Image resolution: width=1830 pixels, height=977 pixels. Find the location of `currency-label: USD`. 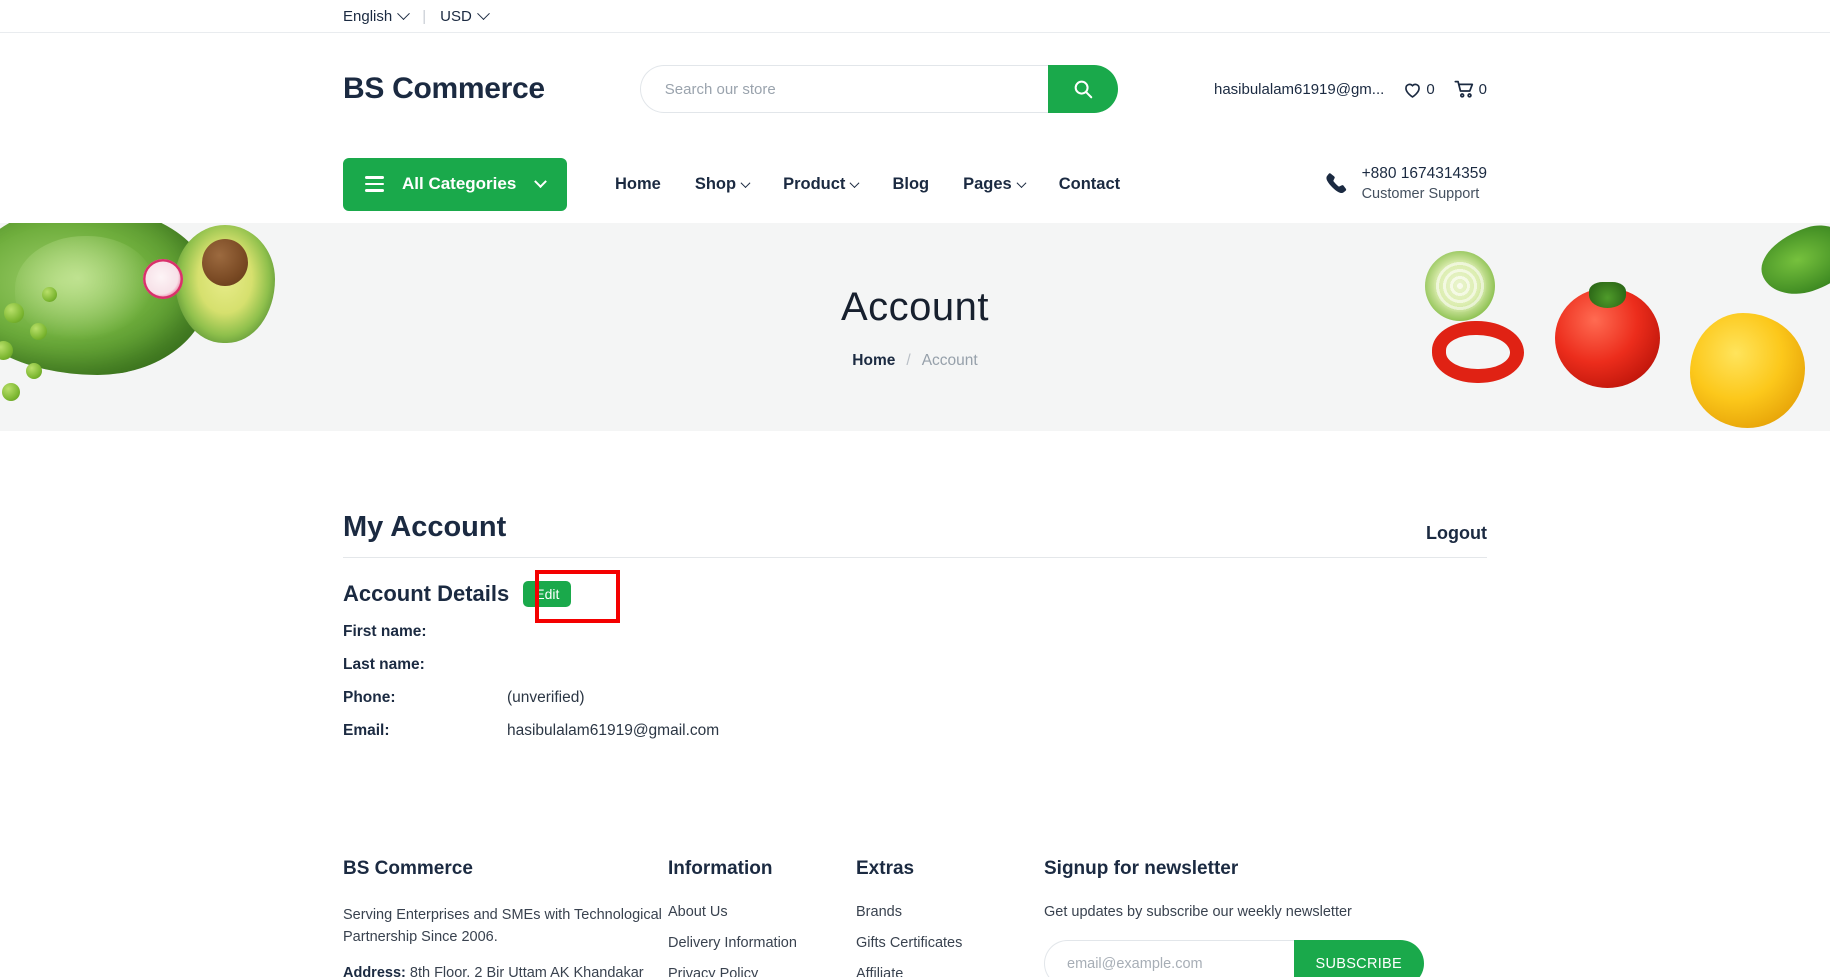

currency-label: USD is located at coordinates (456, 16).